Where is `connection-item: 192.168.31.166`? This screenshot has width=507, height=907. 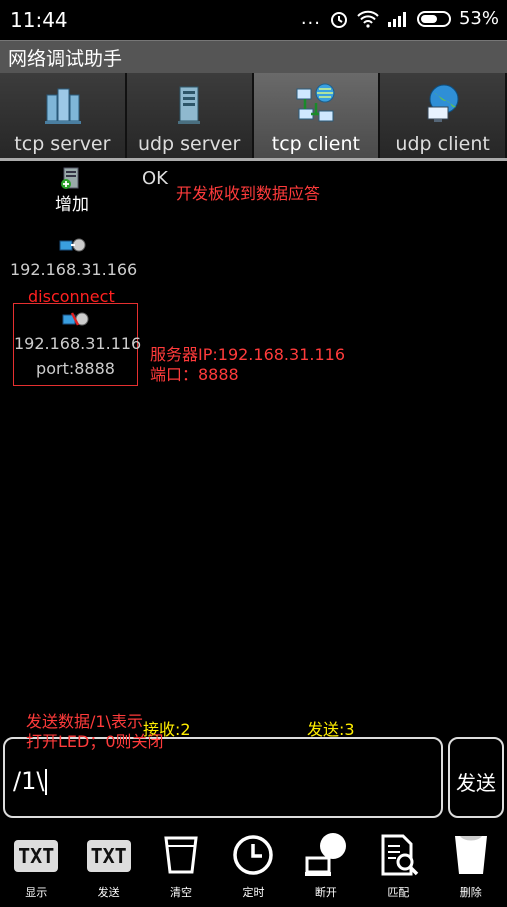 connection-item: 192.168.31.166 is located at coordinates (74, 257).